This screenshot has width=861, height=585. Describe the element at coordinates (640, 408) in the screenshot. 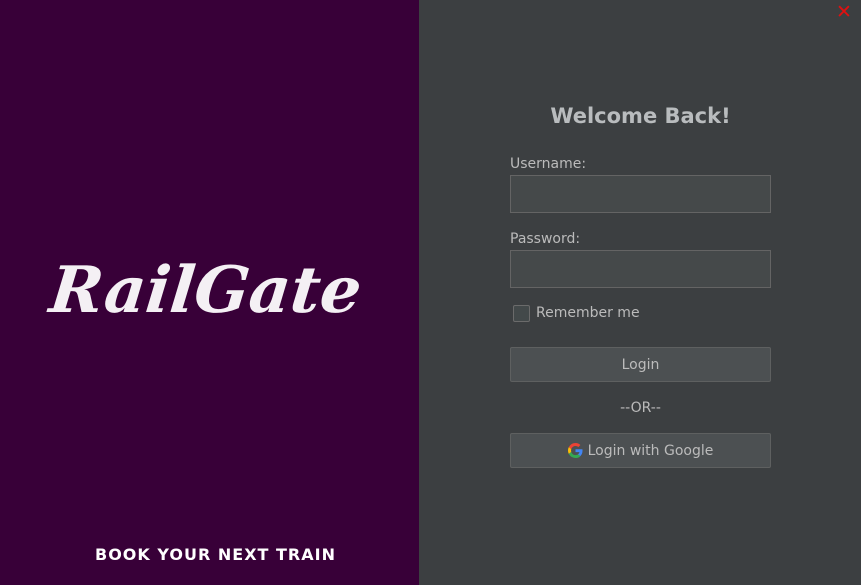

I see `or-divider: --OR--` at that location.